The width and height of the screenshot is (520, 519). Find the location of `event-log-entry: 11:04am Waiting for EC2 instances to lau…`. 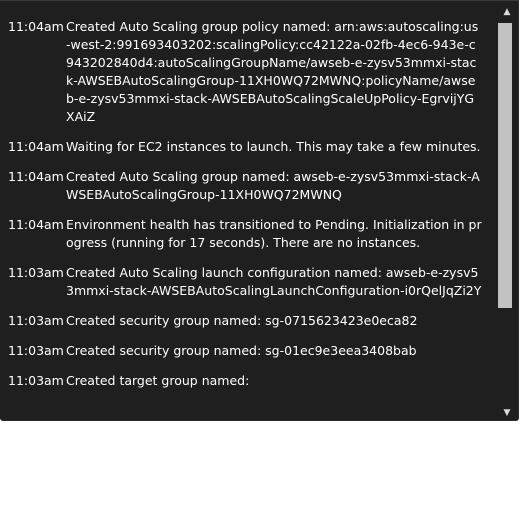

event-log-entry: 11:04am Waiting for EC2 instances to lau… is located at coordinates (247, 147).